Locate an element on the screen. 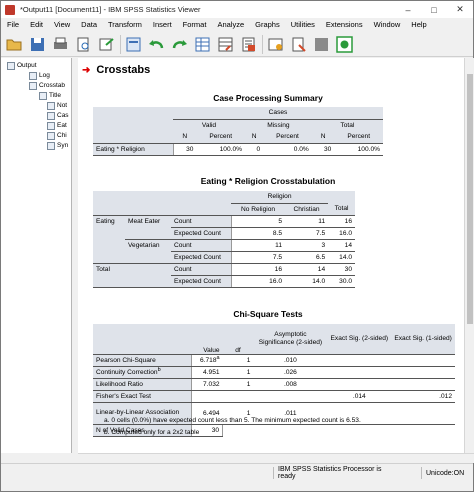 The height and width of the screenshot is (492, 474). insert-output-icon is located at coordinates (299, 44).